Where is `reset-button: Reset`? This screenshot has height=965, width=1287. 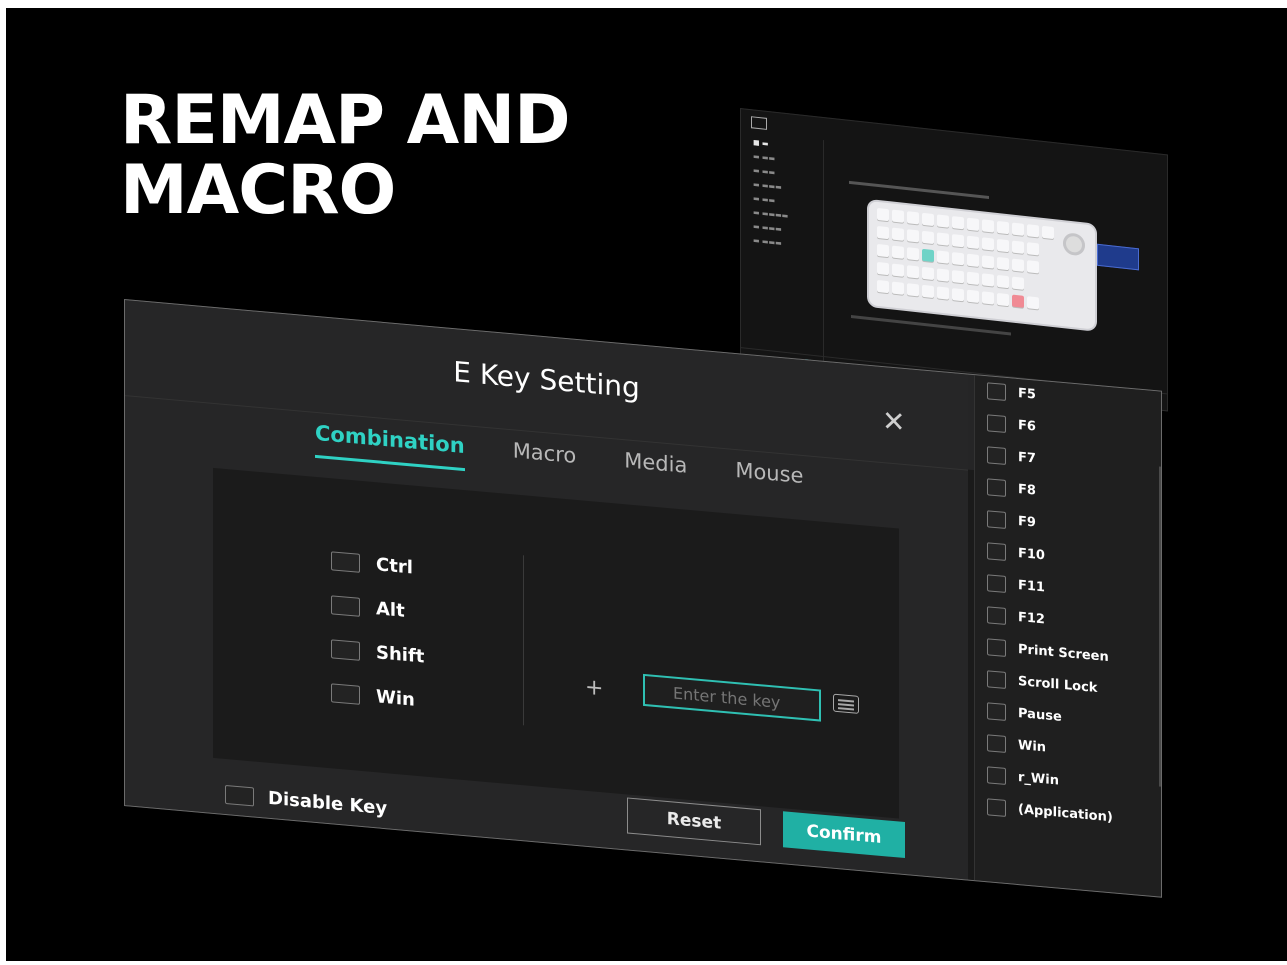 reset-button: Reset is located at coordinates (694, 821).